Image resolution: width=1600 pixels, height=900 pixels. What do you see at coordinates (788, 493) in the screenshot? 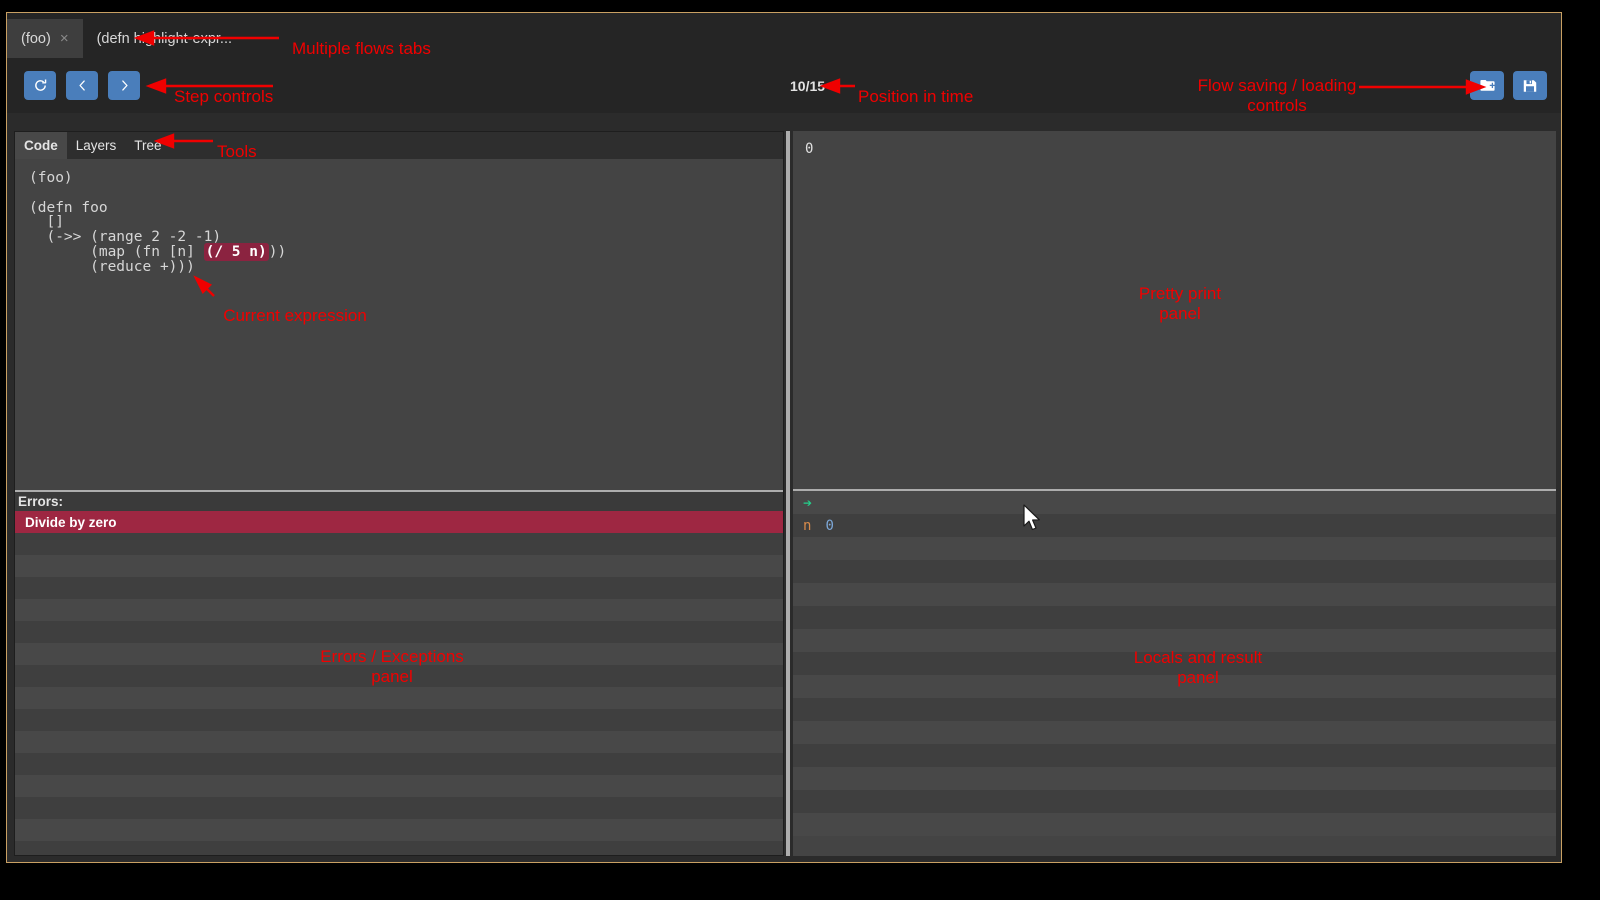
I see `vertical-splitter` at bounding box center [788, 493].